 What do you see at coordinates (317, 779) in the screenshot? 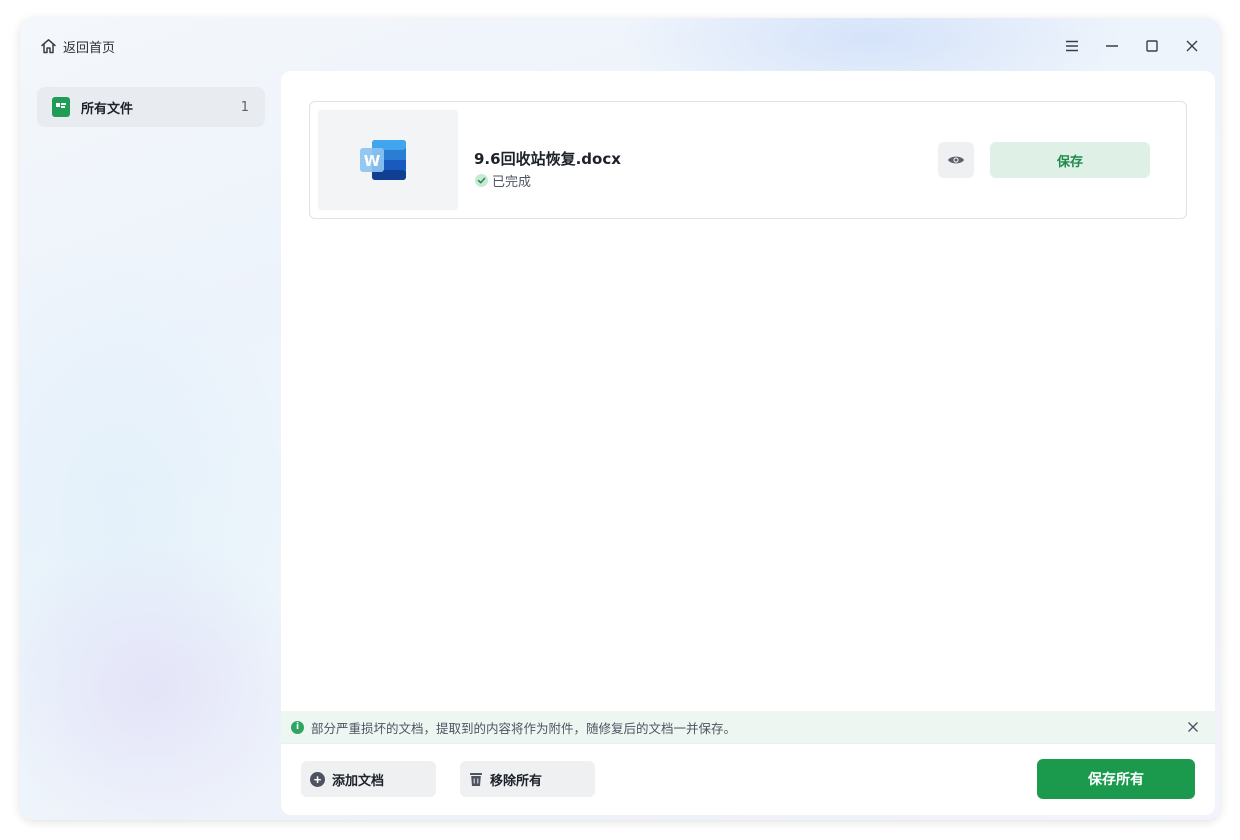
I see `plus-circle-icon: +` at bounding box center [317, 779].